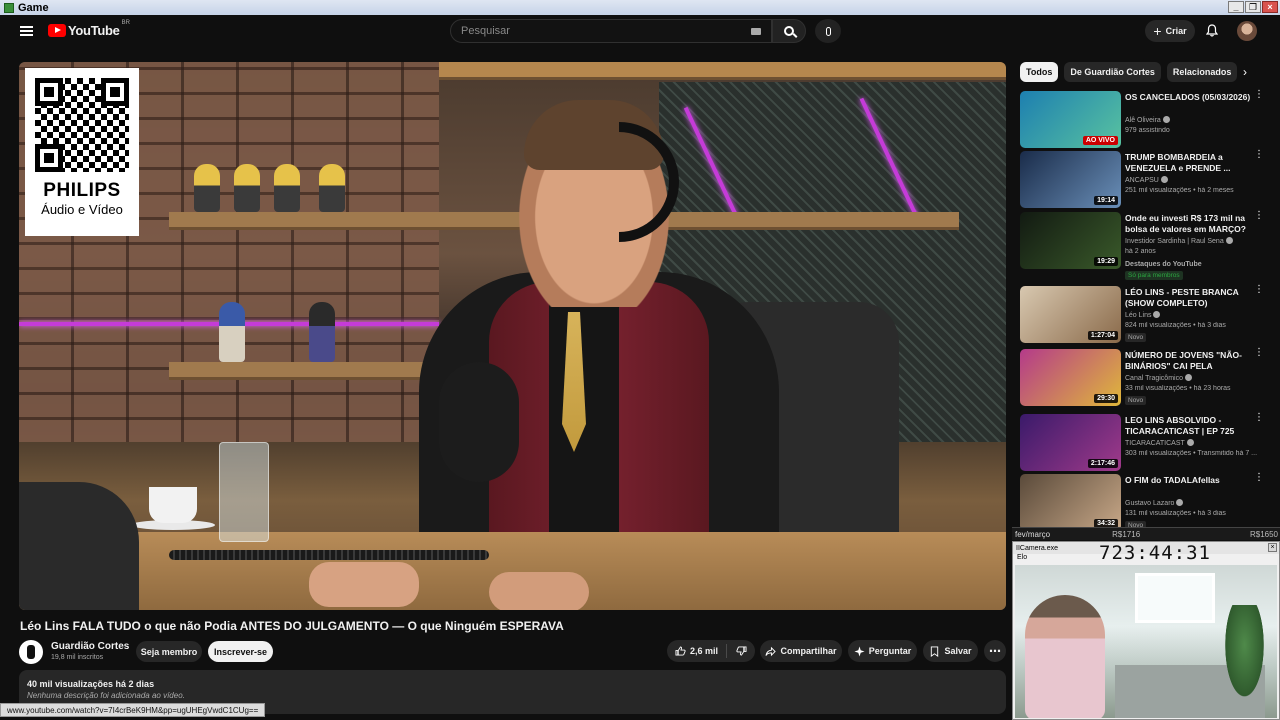  Describe the element at coordinates (1270, 7) in the screenshot. I see `close-button: ×` at that location.